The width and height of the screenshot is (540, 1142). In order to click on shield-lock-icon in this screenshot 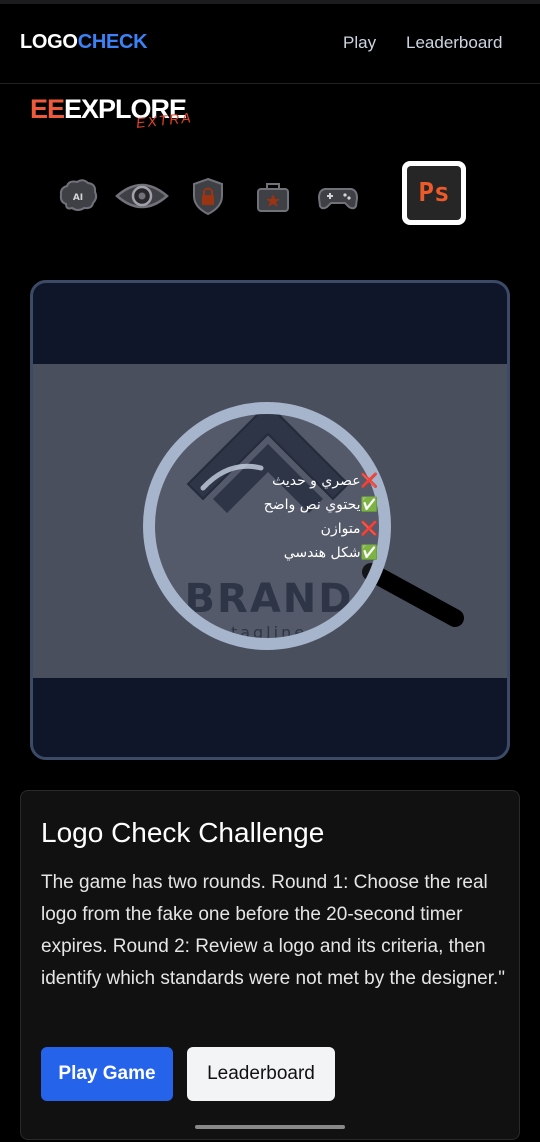, I will do `click(208, 196)`.